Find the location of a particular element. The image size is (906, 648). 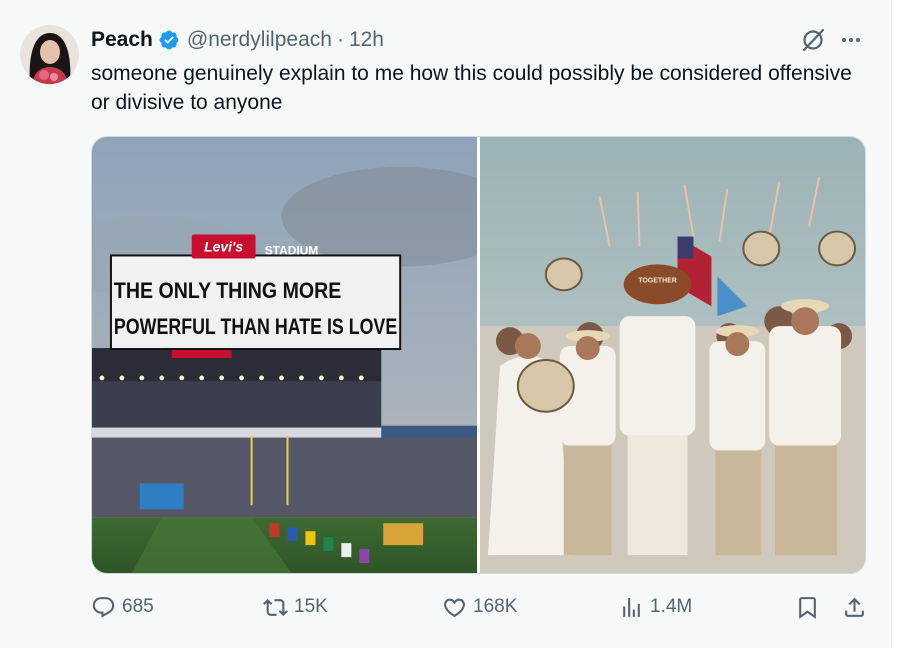

bookmark-button is located at coordinates (807, 607).